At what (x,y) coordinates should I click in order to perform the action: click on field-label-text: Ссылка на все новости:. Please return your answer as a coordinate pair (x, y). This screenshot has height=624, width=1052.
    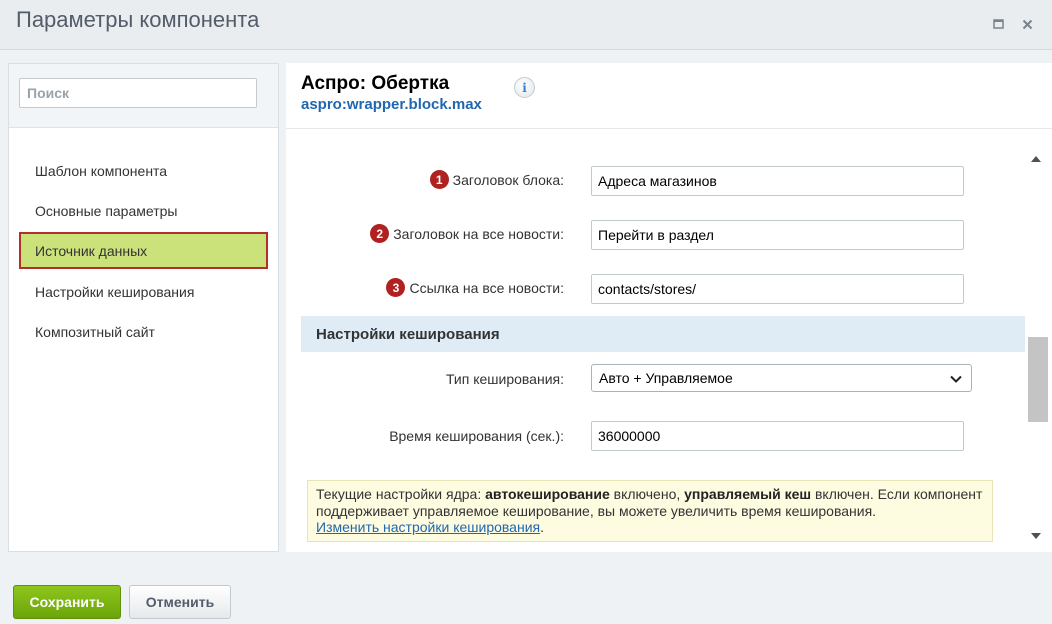
    Looking at the image, I should click on (486, 287).